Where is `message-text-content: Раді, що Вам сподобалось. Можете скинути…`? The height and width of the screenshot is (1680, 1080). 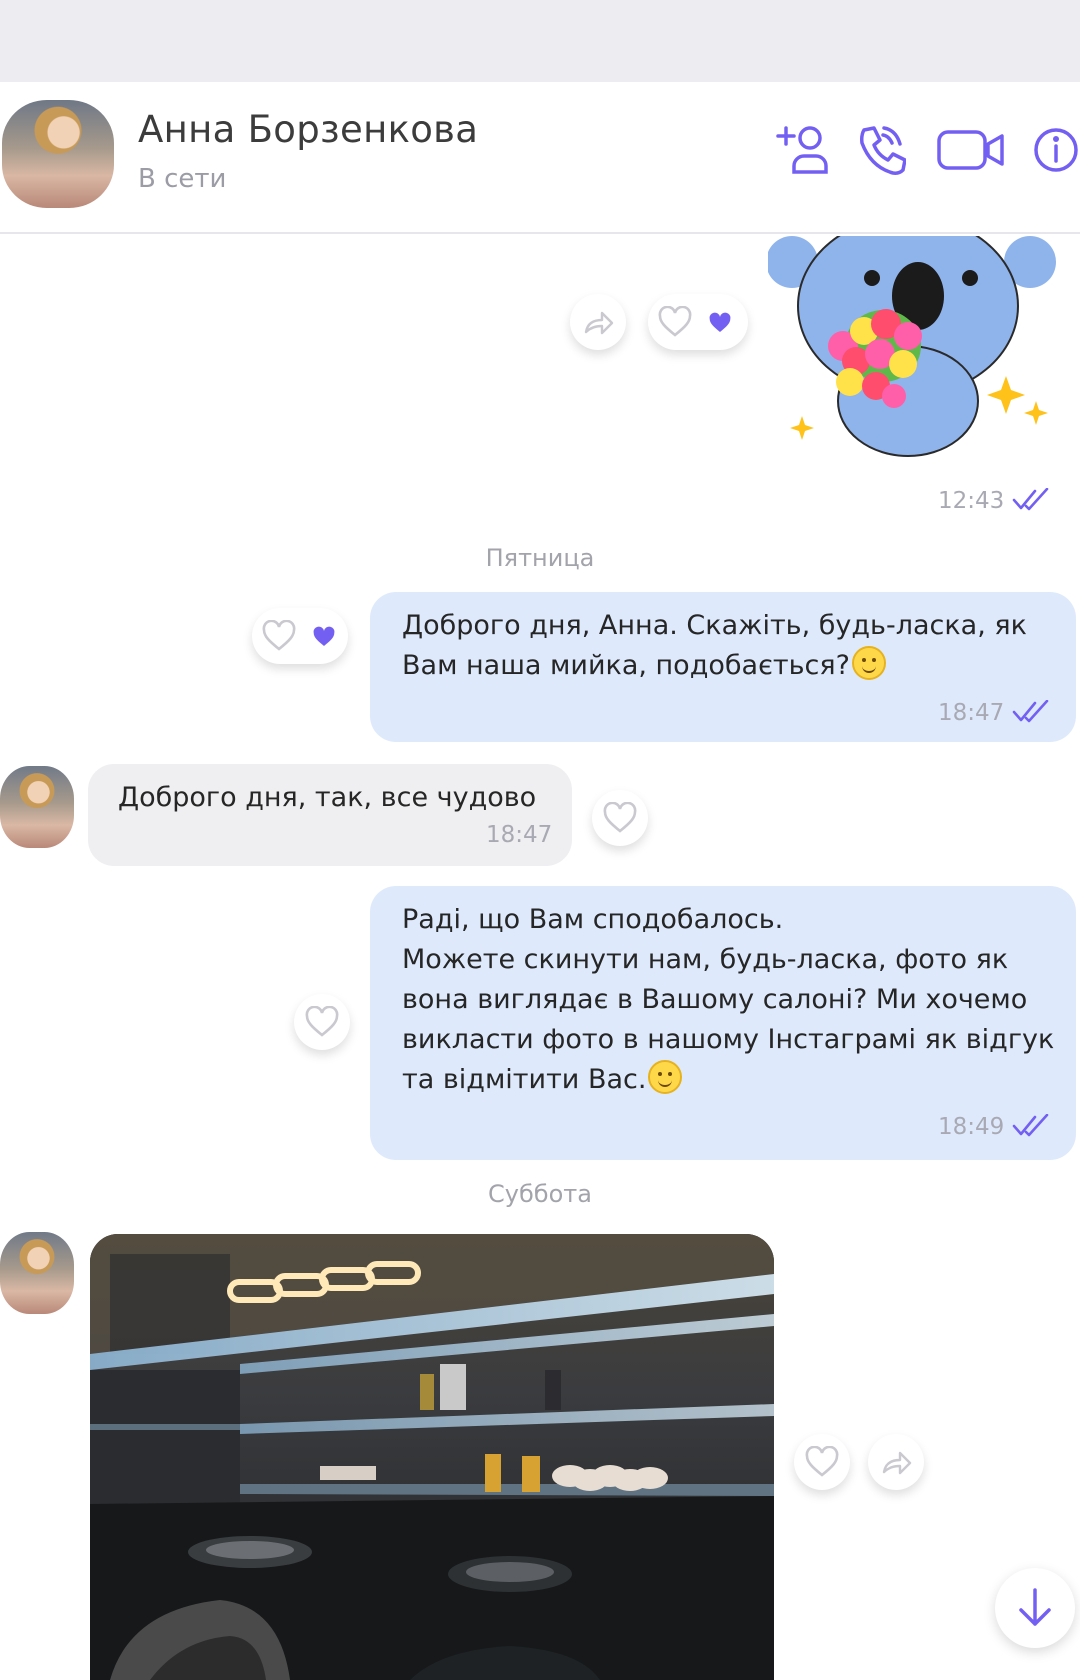 message-text-content: Раді, що Вам сподобалось. Можете скинути… is located at coordinates (728, 999).